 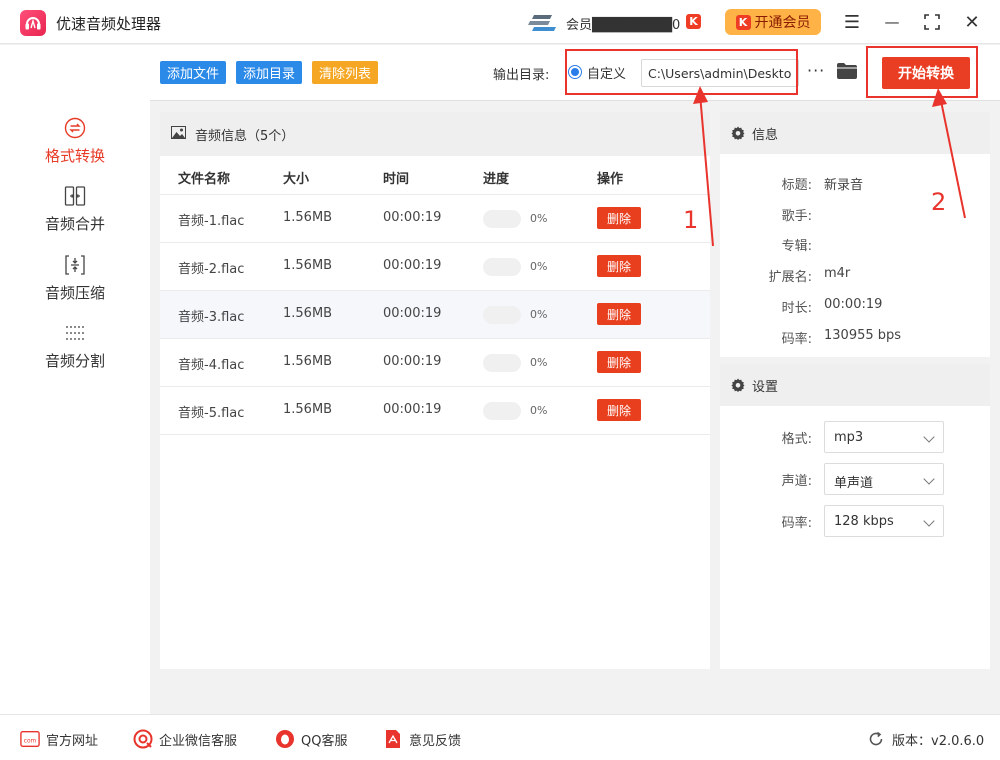 I want to click on compress-icon, so click(x=75, y=265).